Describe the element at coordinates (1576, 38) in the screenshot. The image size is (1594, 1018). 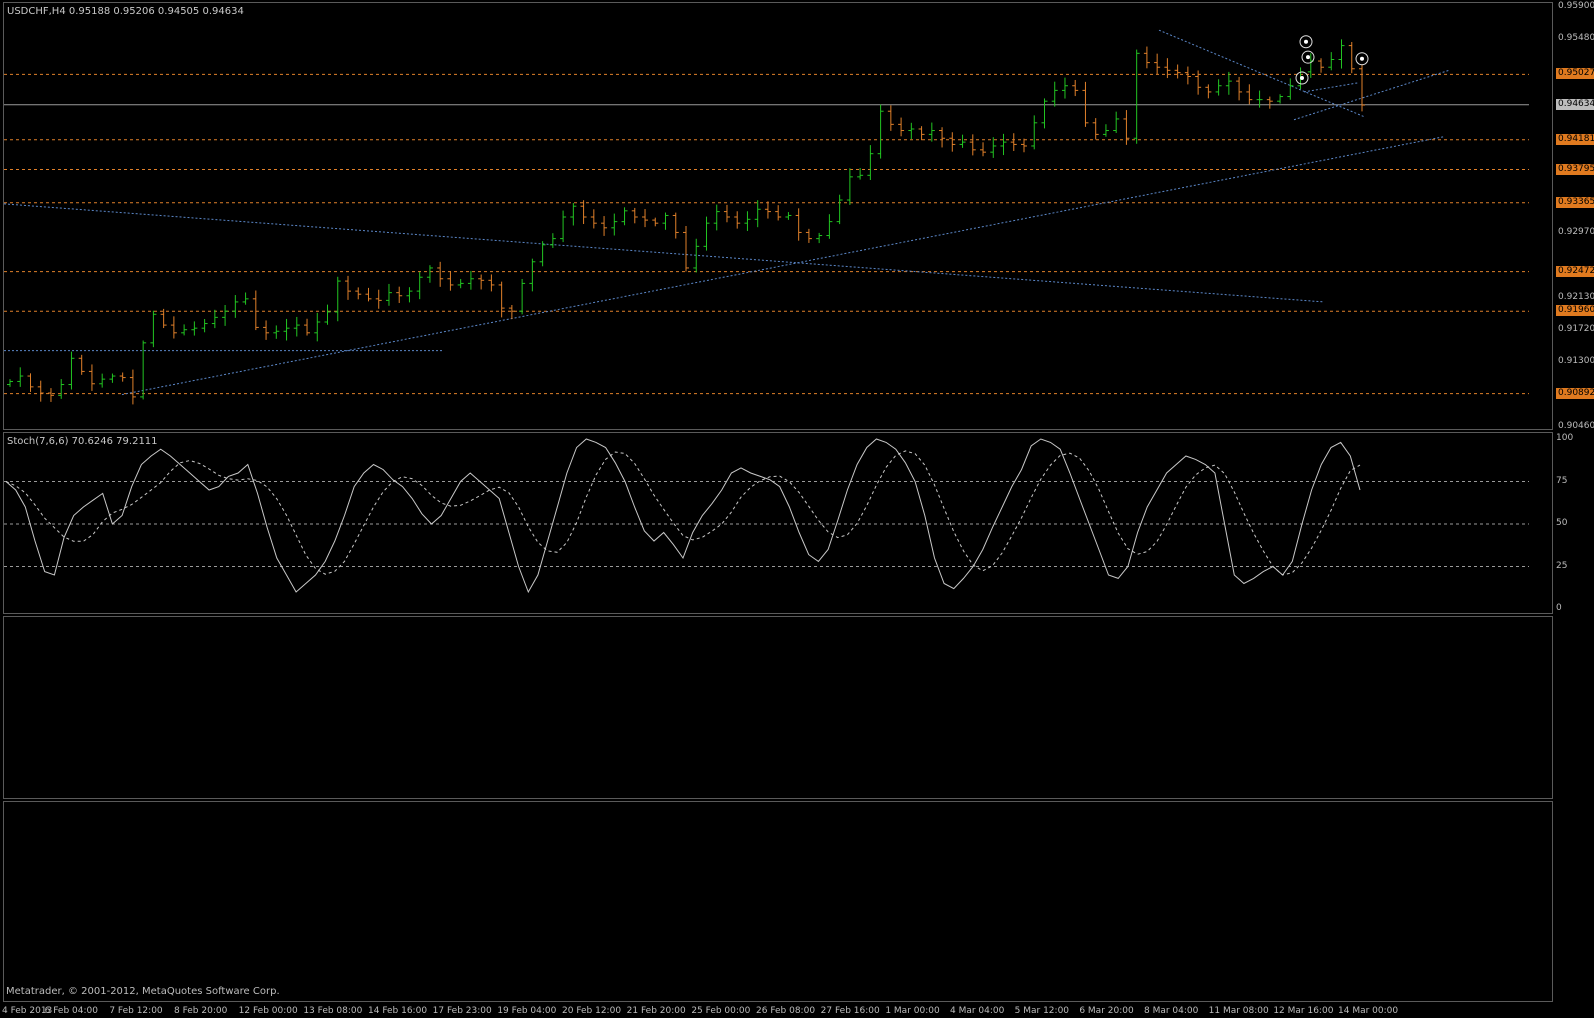
I see `price-axis-label: 0.95480` at that location.